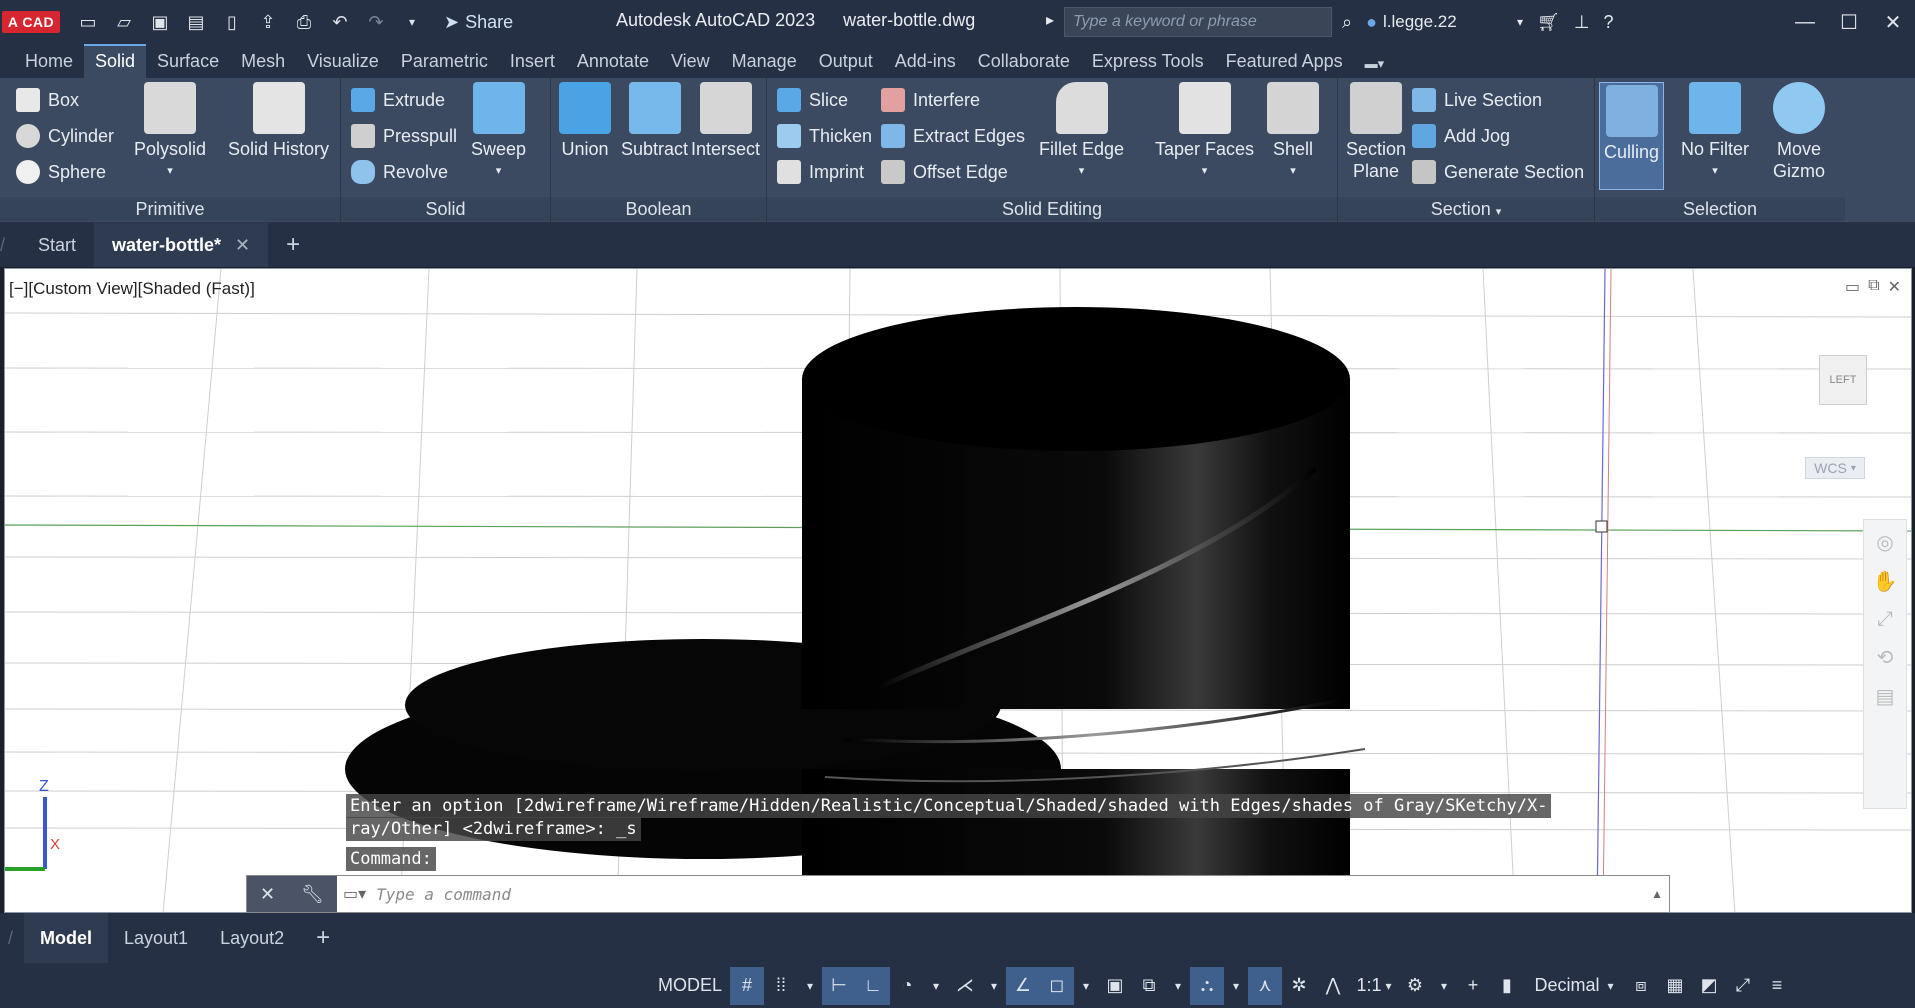 This screenshot has height=1008, width=1915. I want to click on tab-water-bottle: water-bottle* ✕, so click(181, 245).